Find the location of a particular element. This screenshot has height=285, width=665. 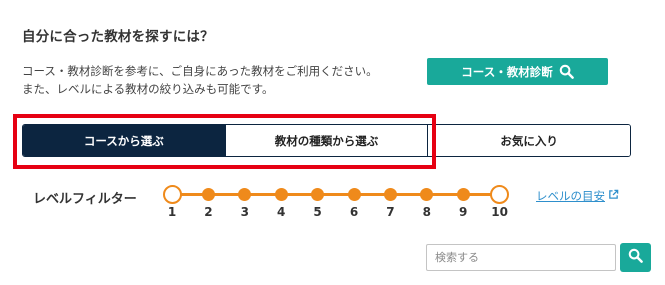

level-tick-label: 2 is located at coordinates (208, 212).